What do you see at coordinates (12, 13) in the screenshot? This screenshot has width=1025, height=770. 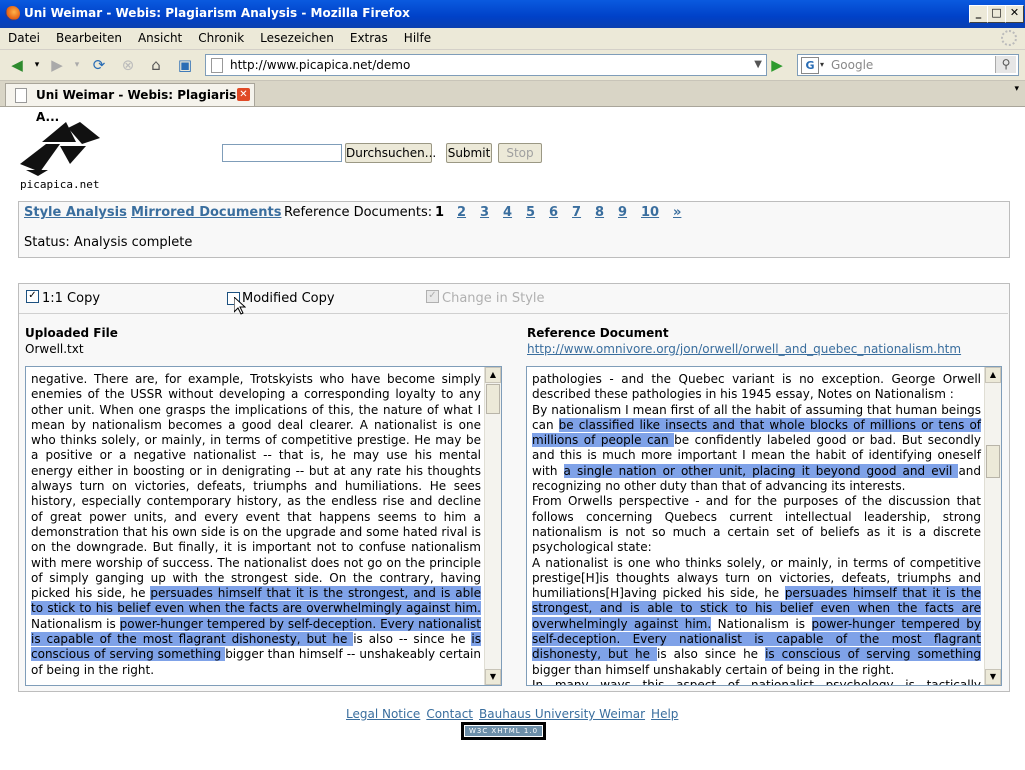 I see `firefox-icon` at bounding box center [12, 13].